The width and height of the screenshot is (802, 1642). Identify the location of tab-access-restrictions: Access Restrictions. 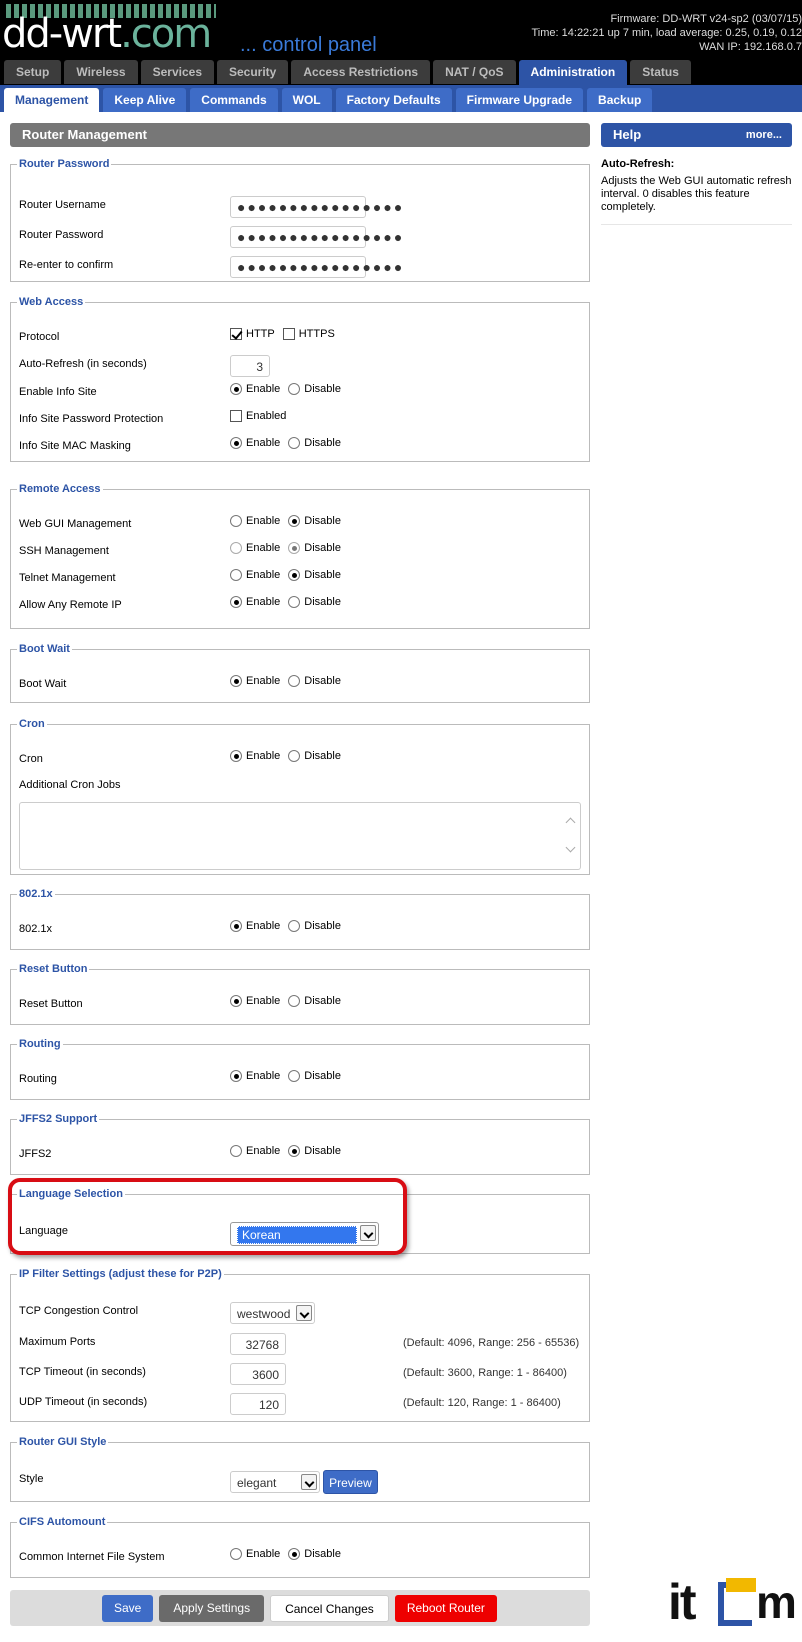
(361, 72).